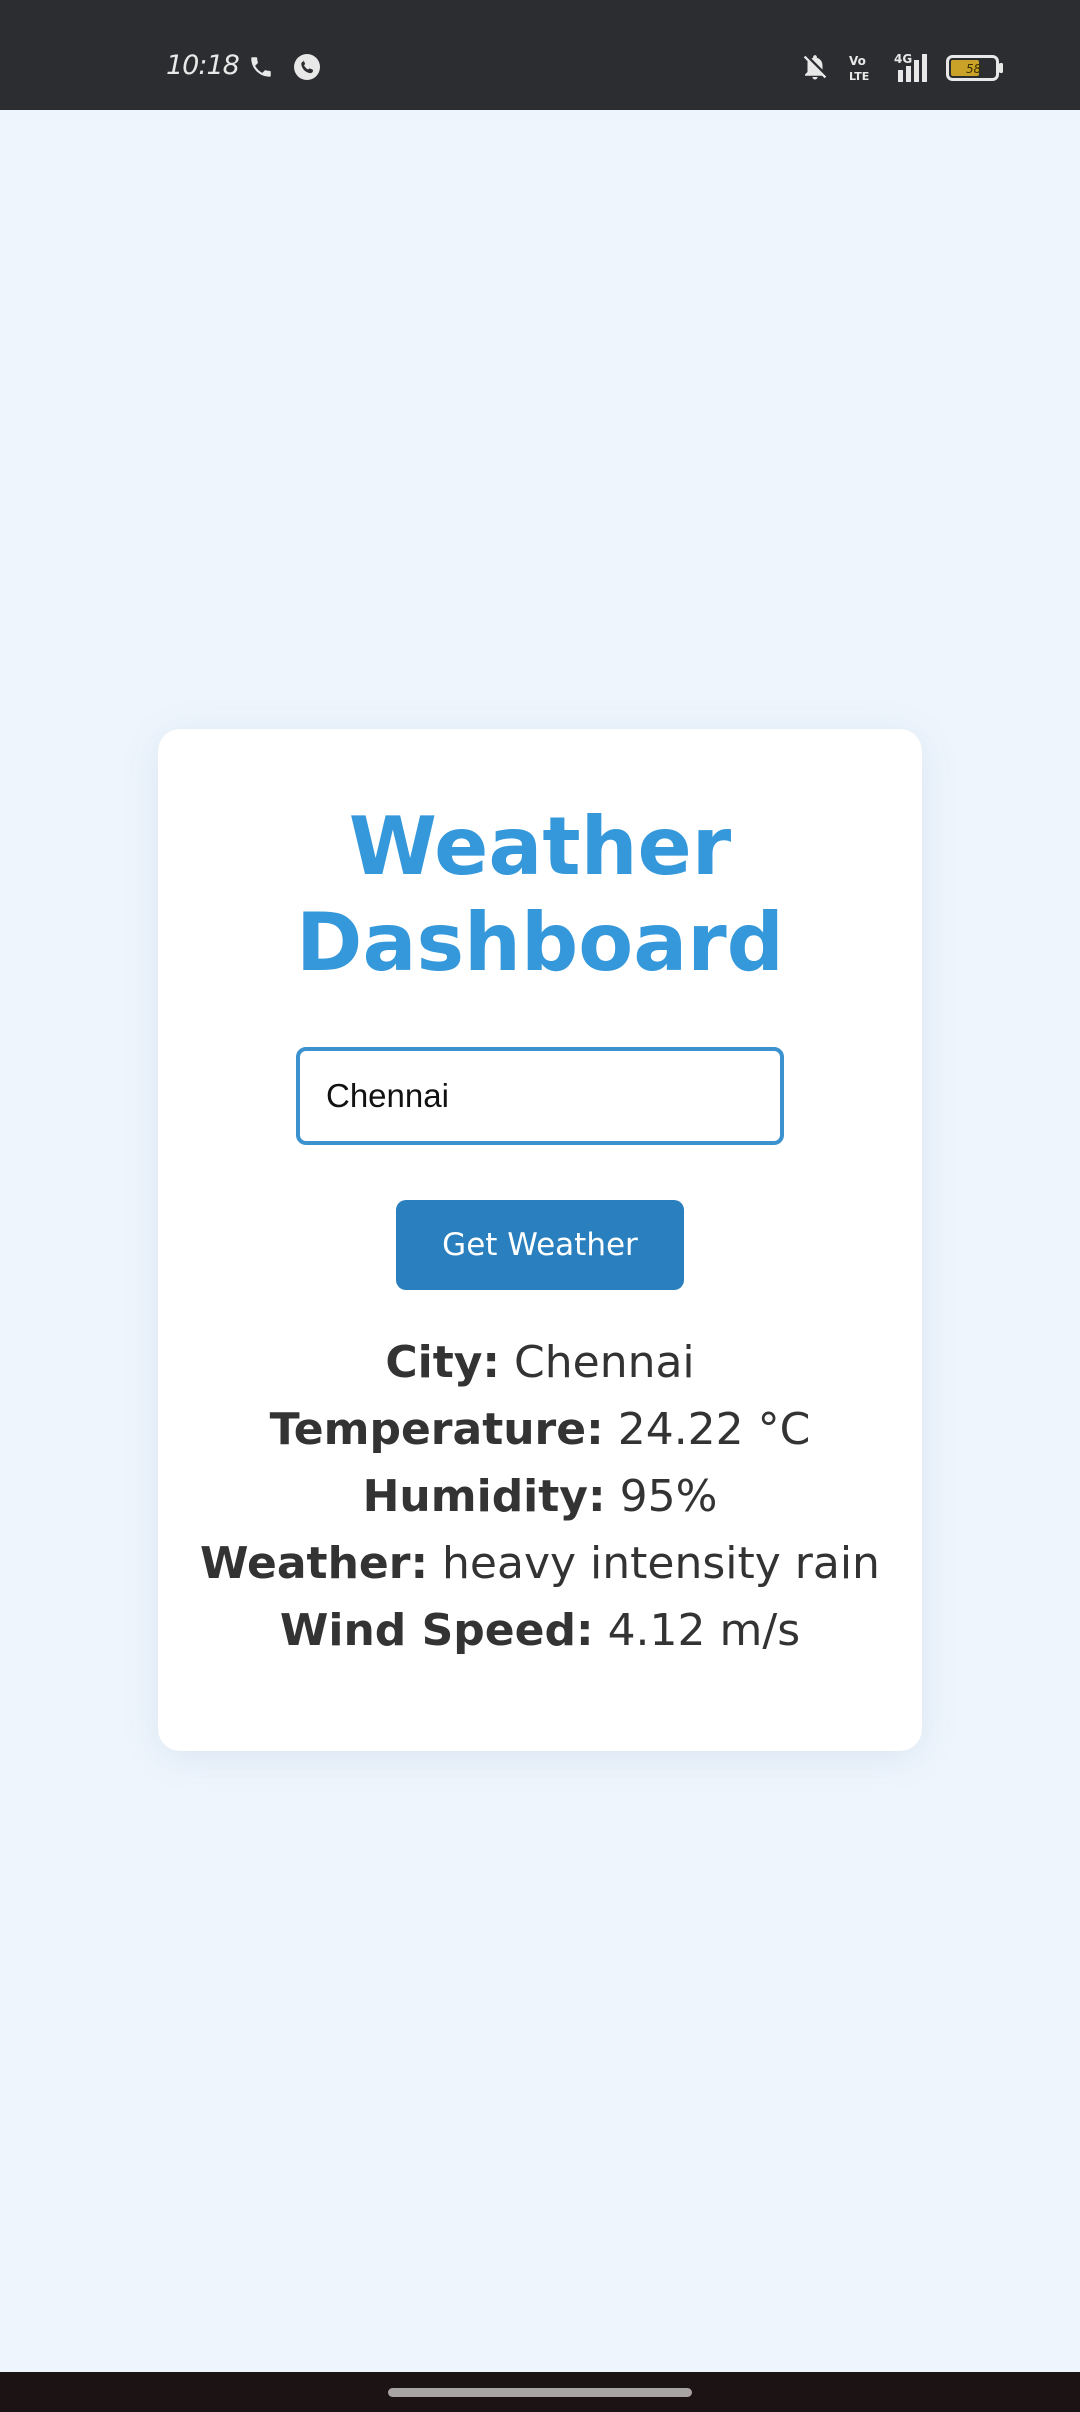  What do you see at coordinates (903, 59) in the screenshot?
I see `svg-text: 4G` at bounding box center [903, 59].